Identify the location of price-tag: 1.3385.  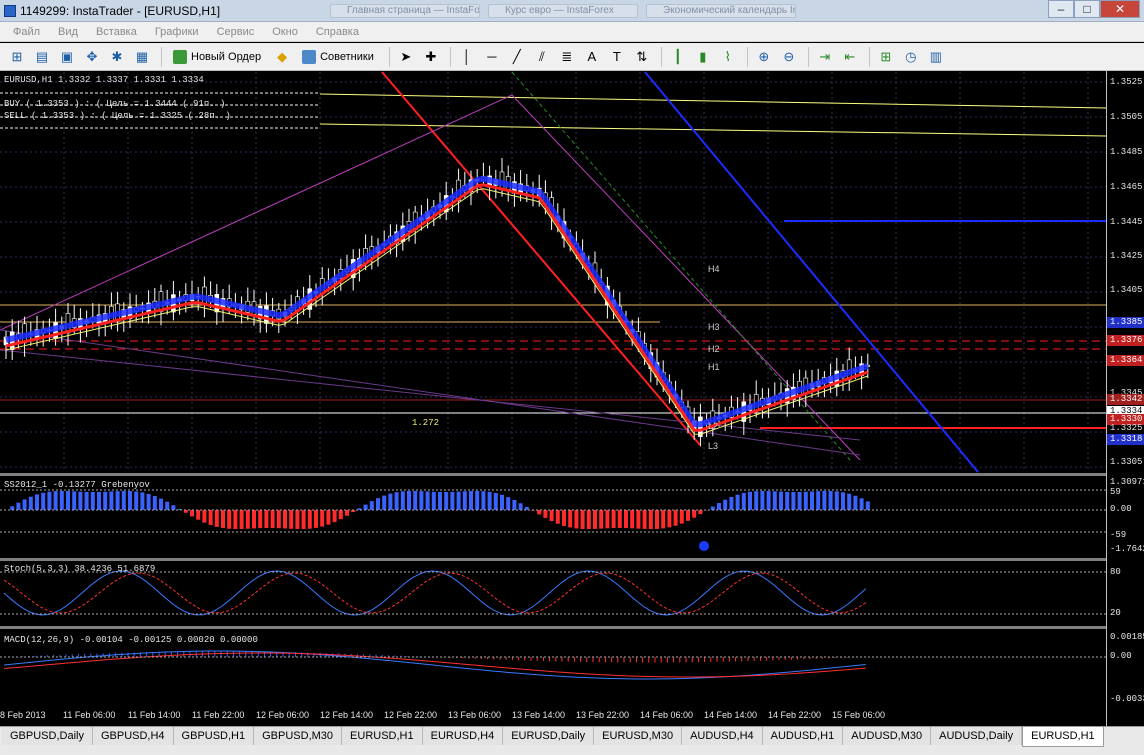
(1125, 322).